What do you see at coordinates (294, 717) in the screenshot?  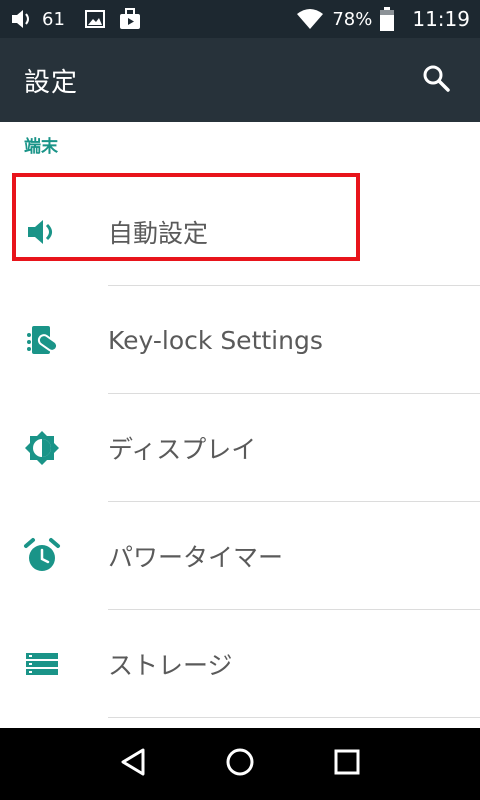 I see `divider` at bounding box center [294, 717].